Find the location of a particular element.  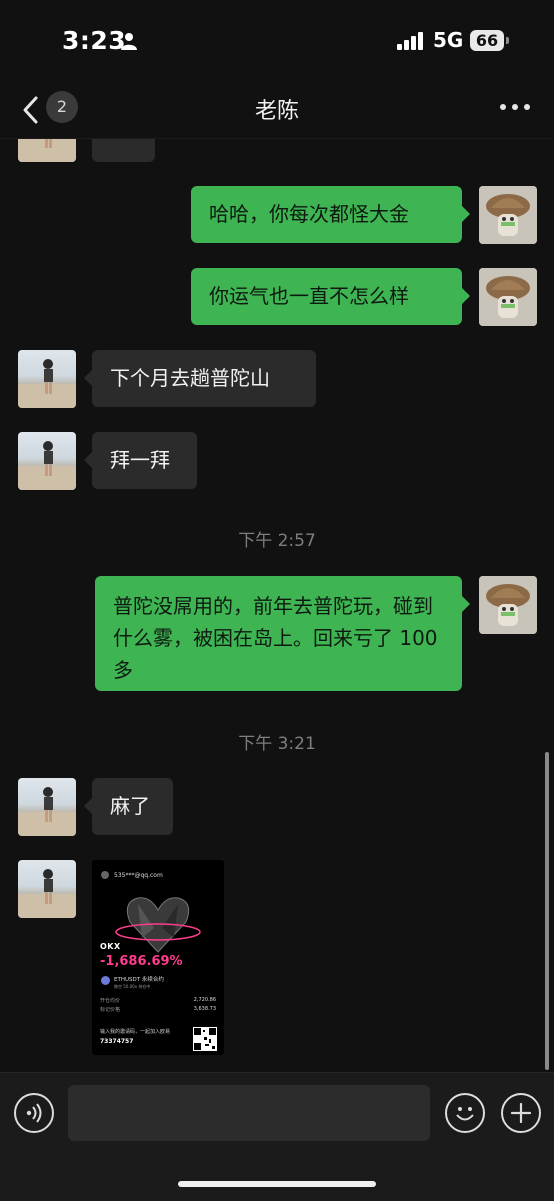

status-time: 3:23 is located at coordinates (94, 40).